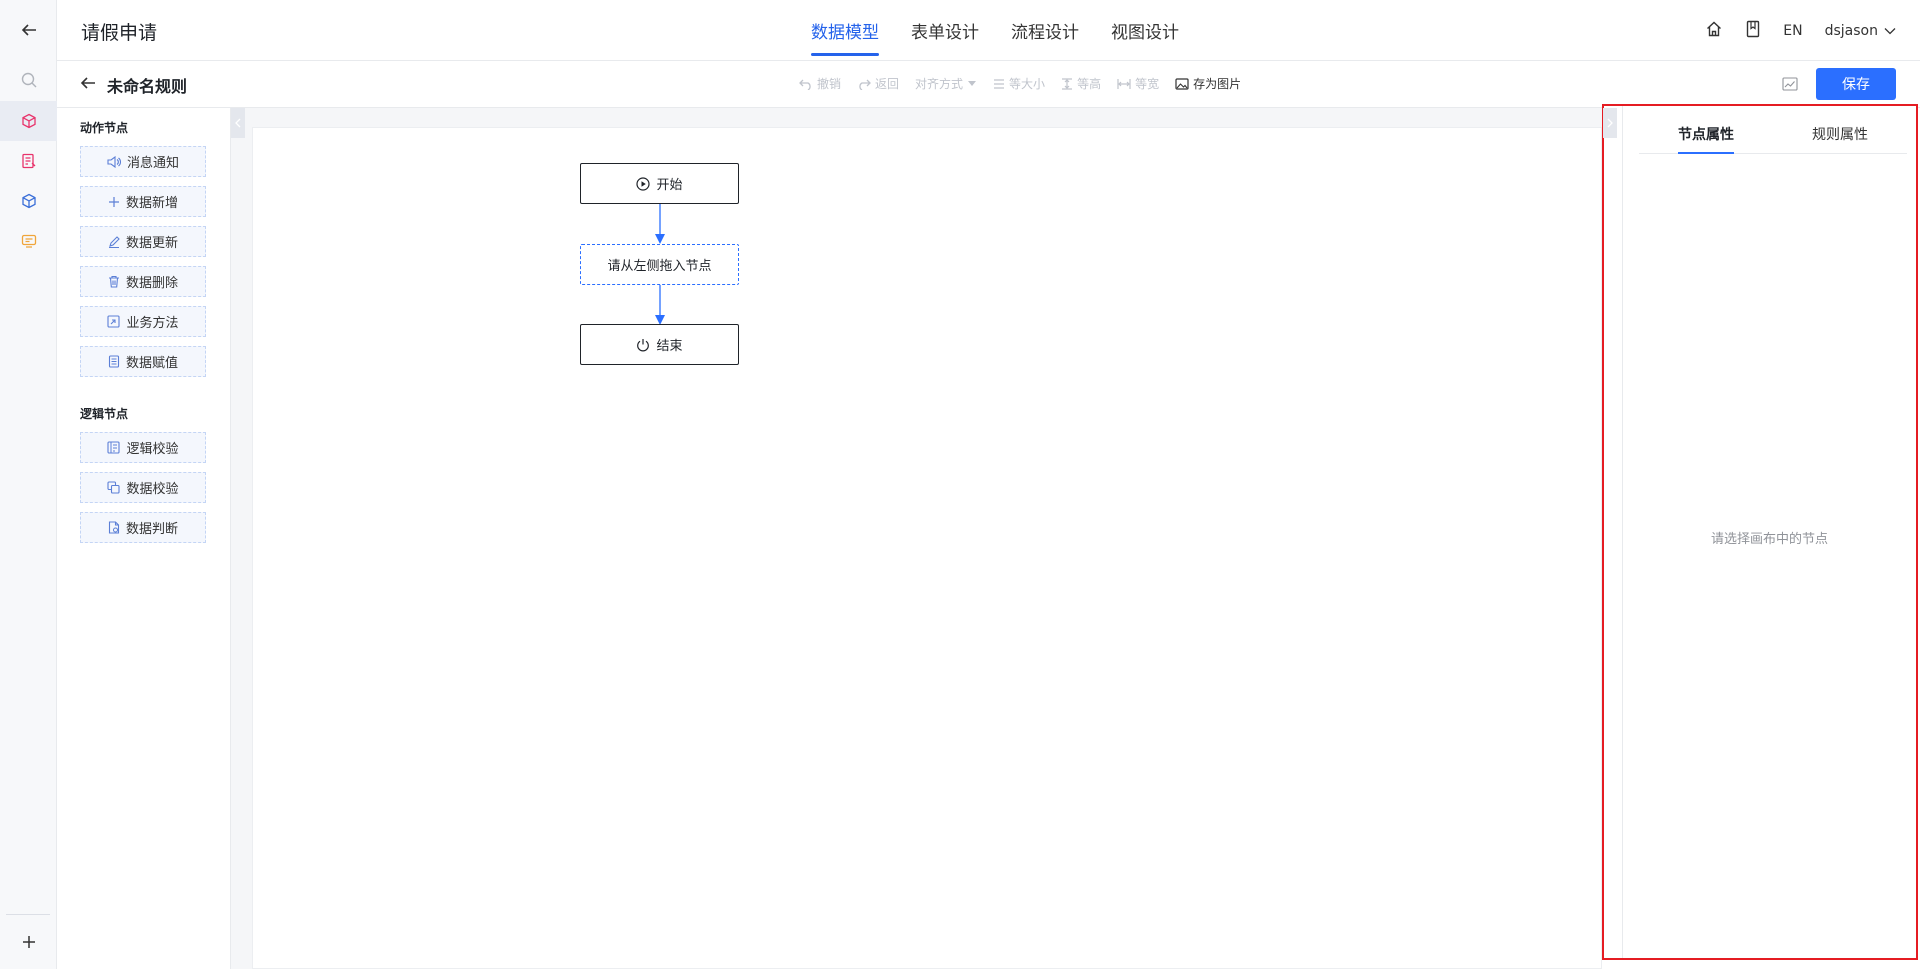  Describe the element at coordinates (1145, 30) in the screenshot. I see `tab-view-design: 视图设计` at that location.